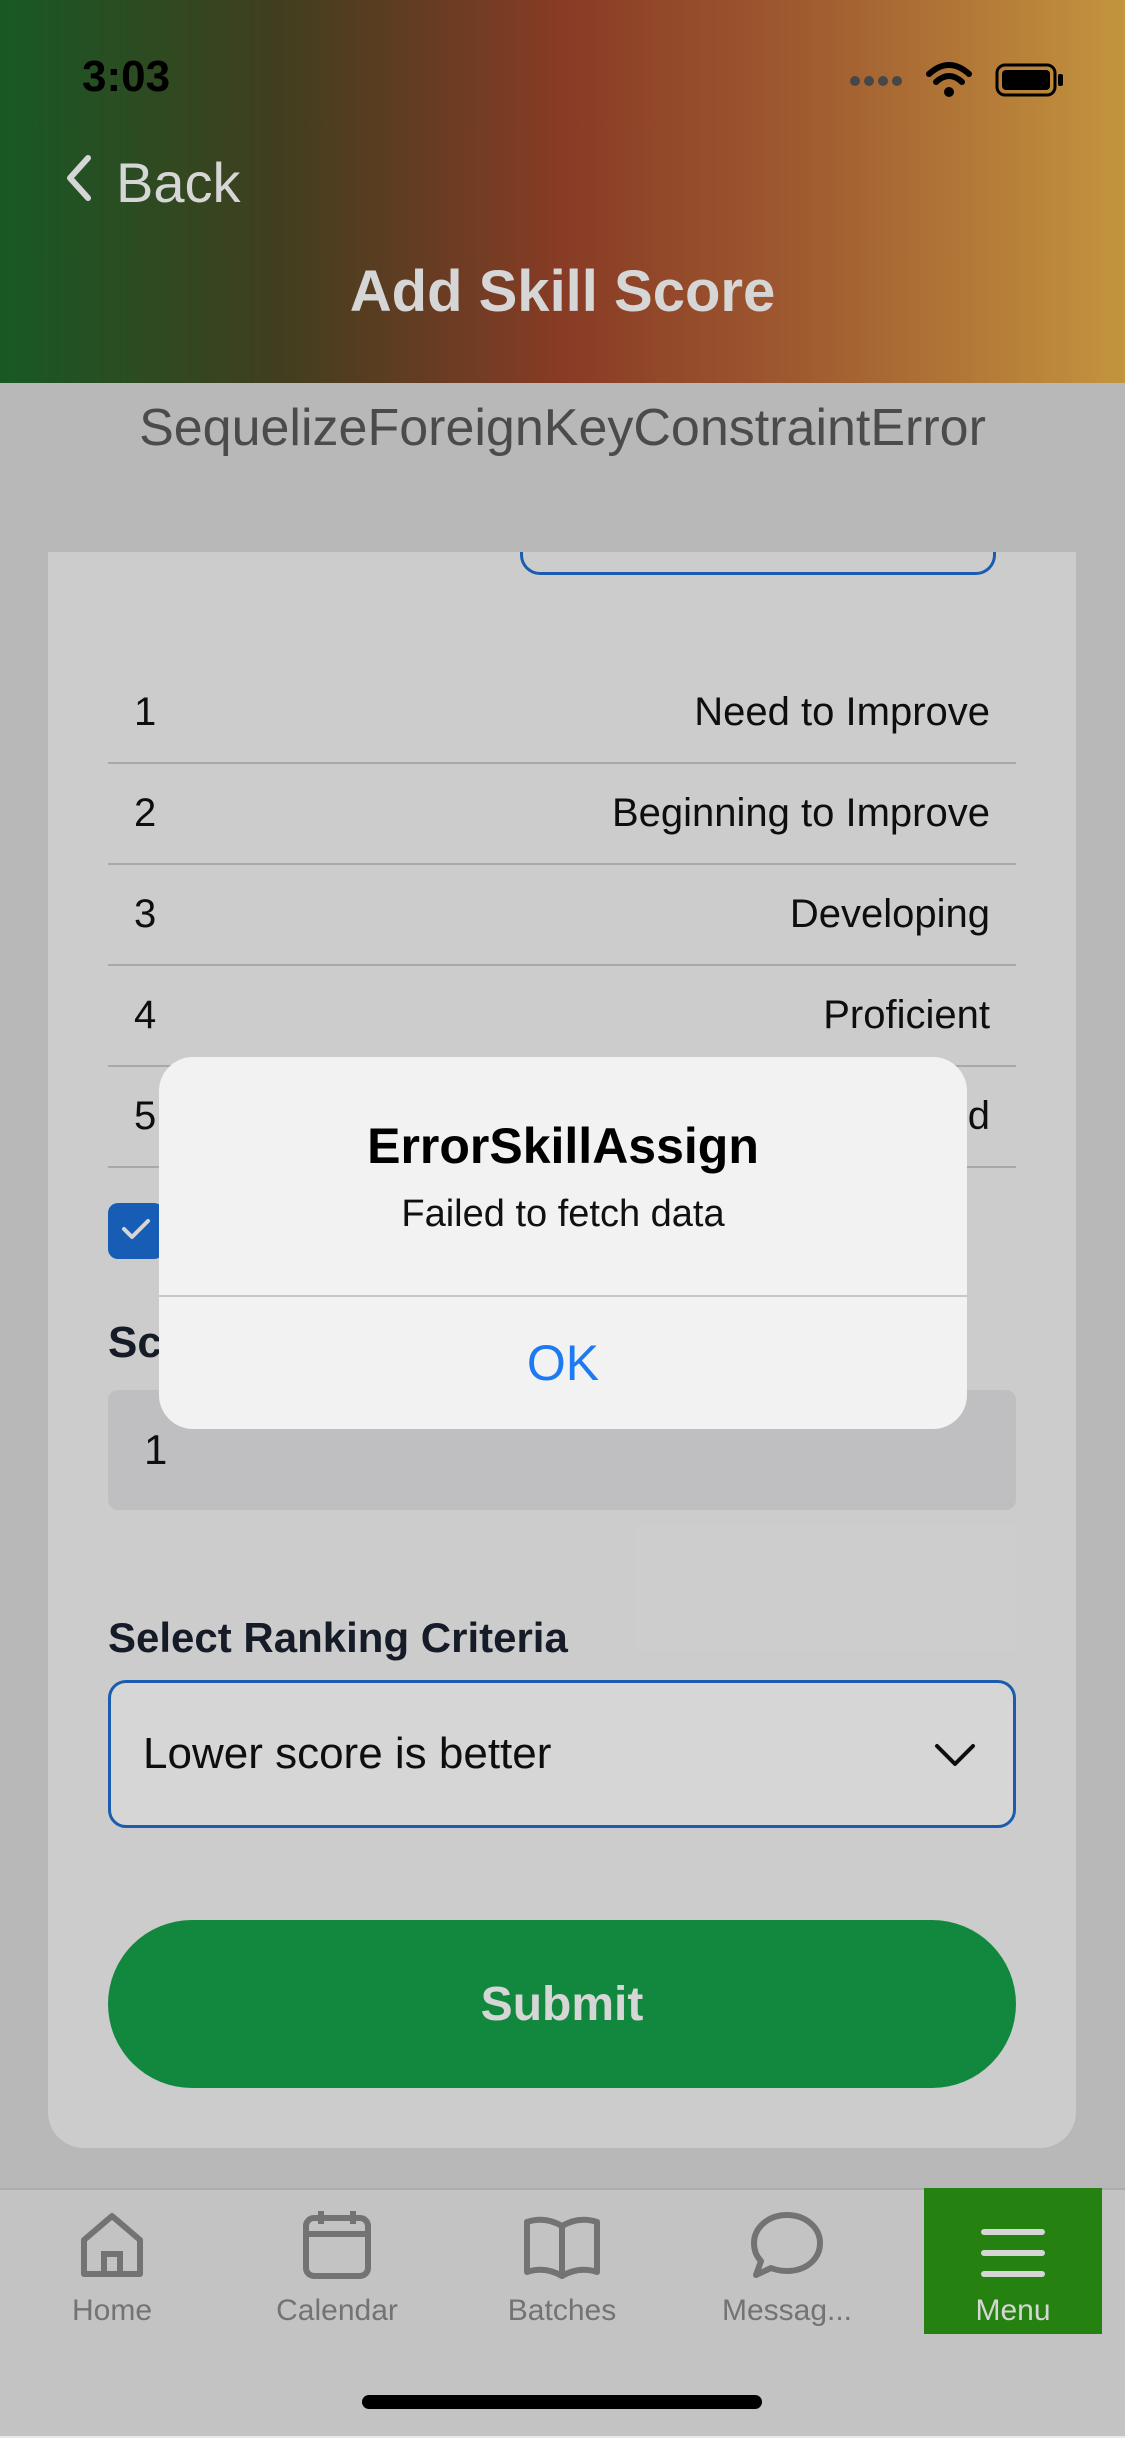  Describe the element at coordinates (563, 1363) in the screenshot. I see `ok-button: OK` at that location.